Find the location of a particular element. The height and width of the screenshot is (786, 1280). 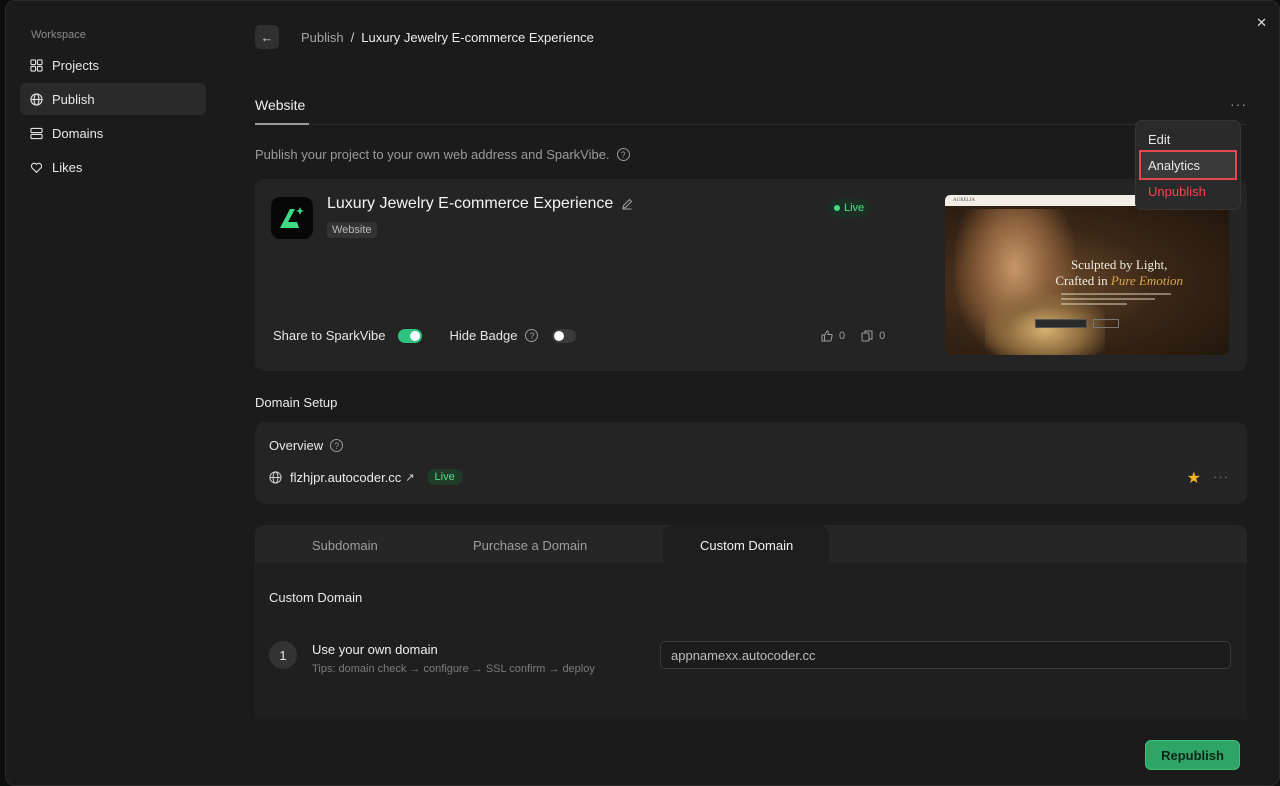

share-toggle is located at coordinates (409, 335).